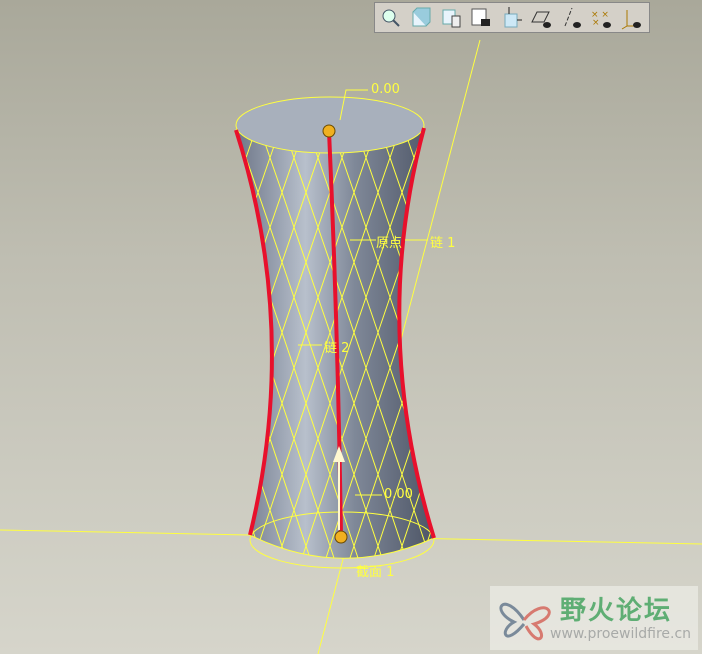 This screenshot has height=654, width=702. Describe the element at coordinates (621, 634) in the screenshot. I see `watermark-url: www.proewildfire.cn` at that location.